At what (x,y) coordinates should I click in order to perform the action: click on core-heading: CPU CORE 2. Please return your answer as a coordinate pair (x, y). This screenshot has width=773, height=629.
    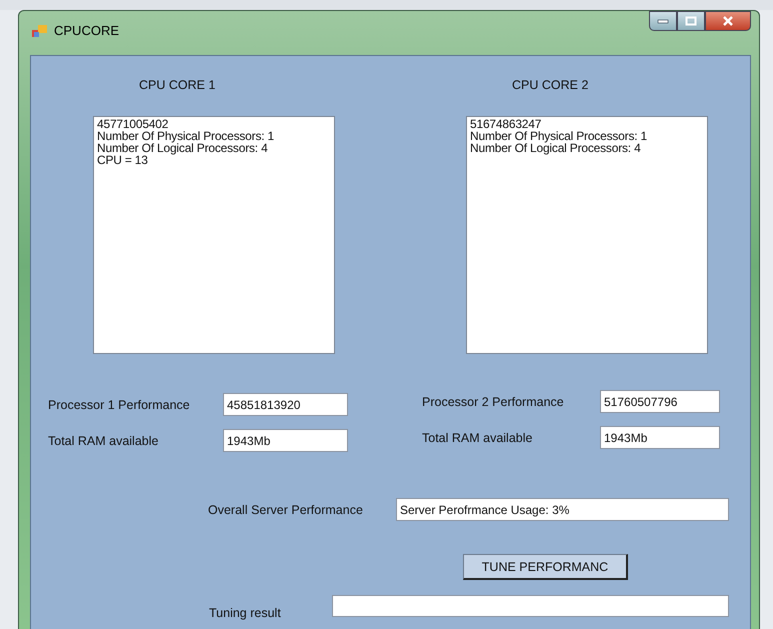
    Looking at the image, I should click on (551, 85).